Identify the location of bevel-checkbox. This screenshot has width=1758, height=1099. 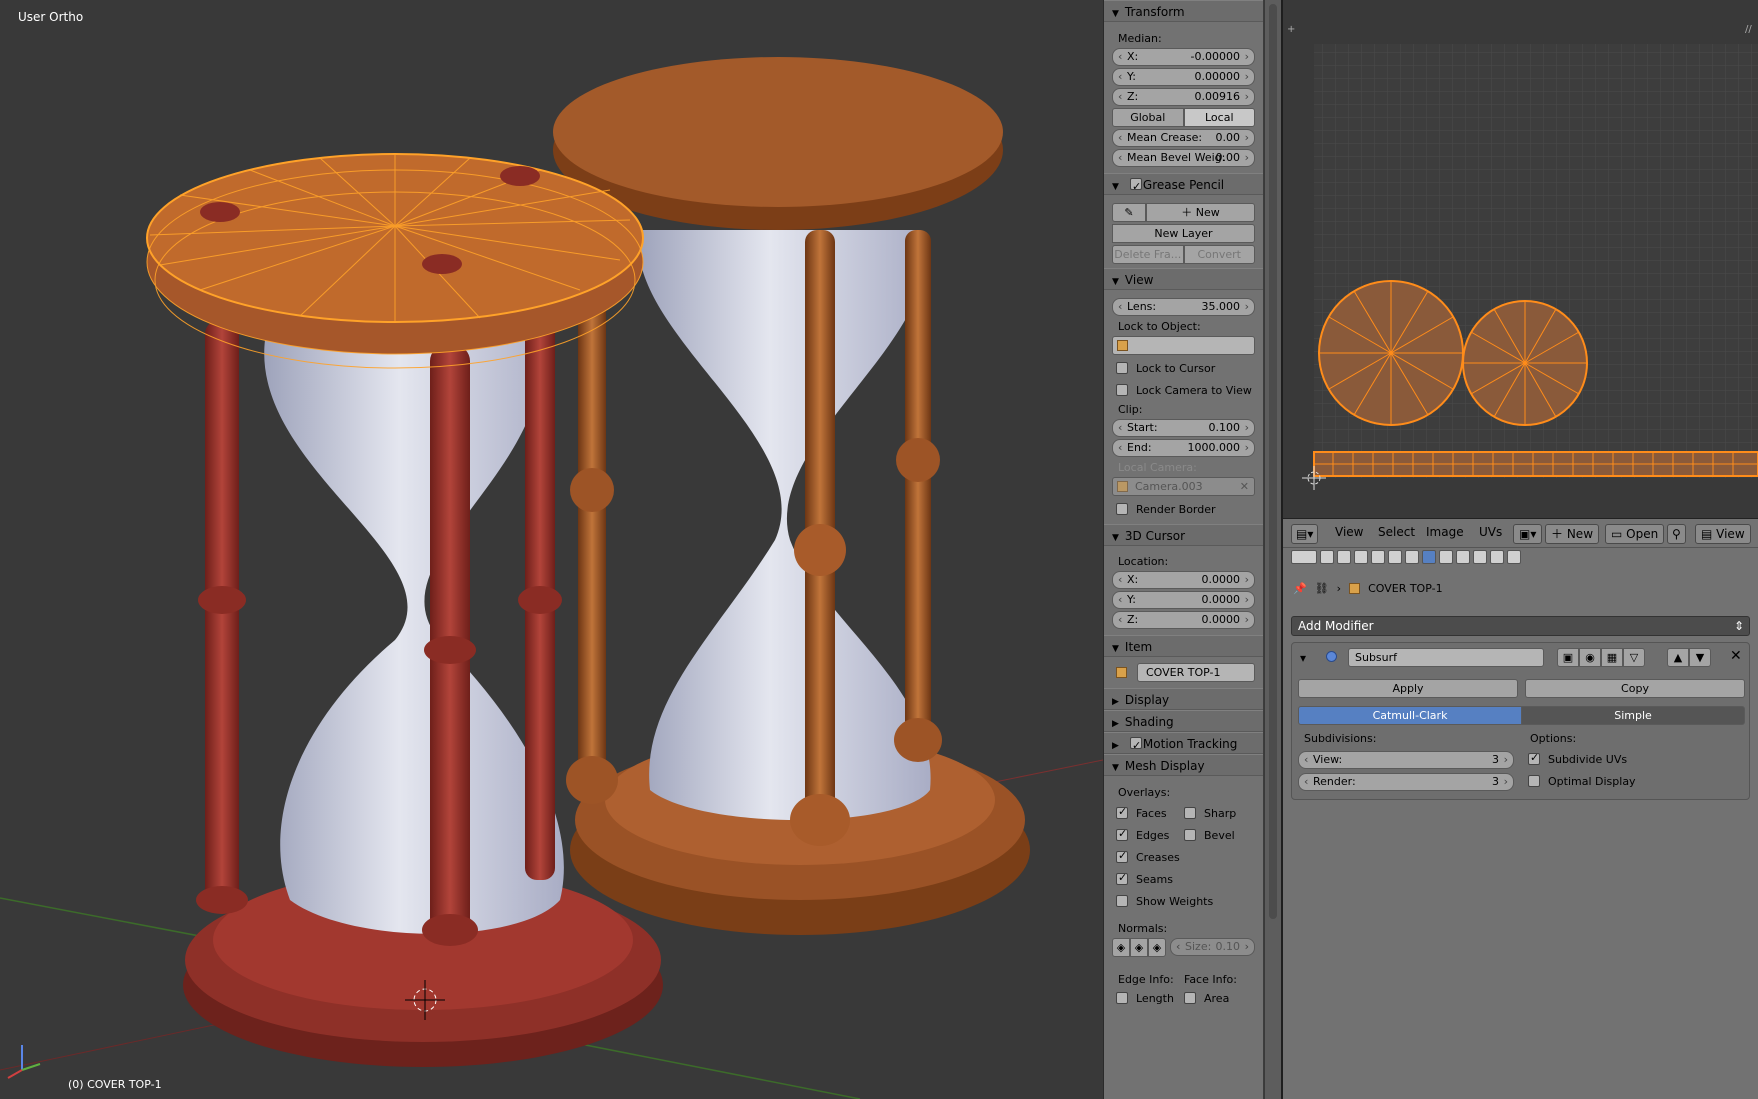
(1190, 835).